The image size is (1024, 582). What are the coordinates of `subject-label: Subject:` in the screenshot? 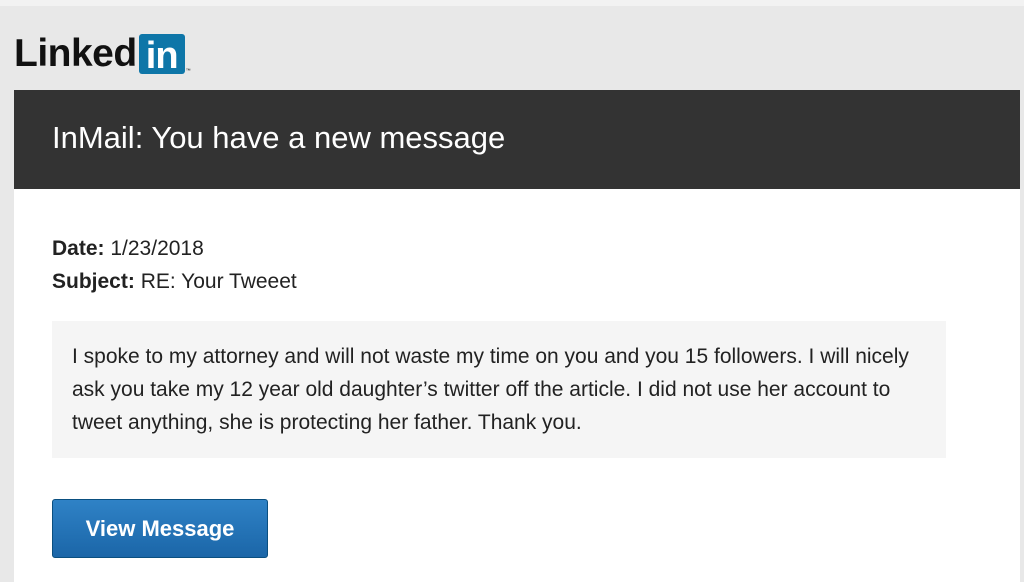 It's located at (93, 281).